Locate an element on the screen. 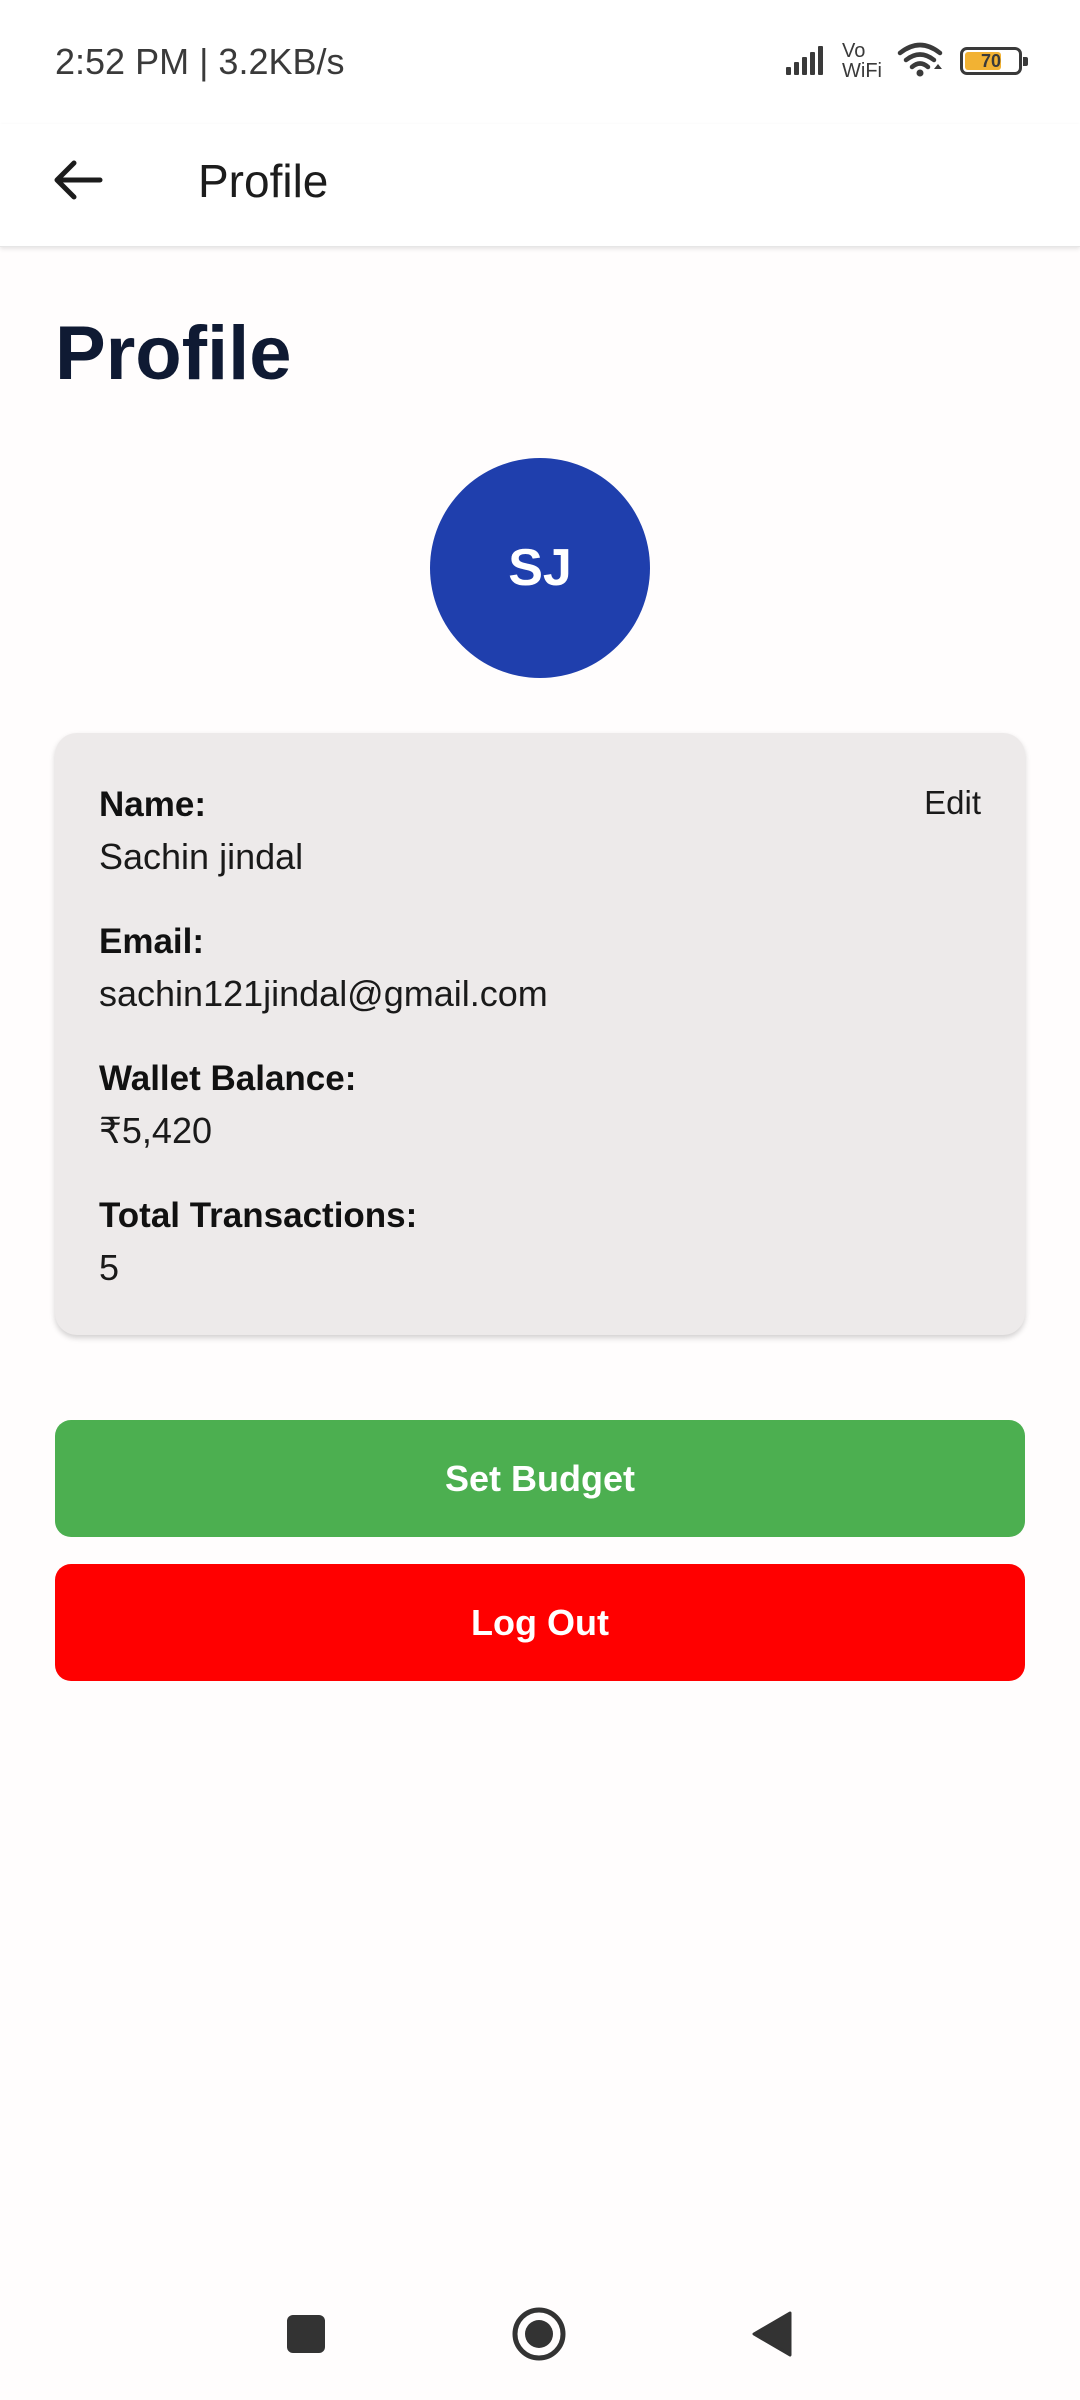 The width and height of the screenshot is (1080, 2400). email-label: Email: is located at coordinates (152, 941).